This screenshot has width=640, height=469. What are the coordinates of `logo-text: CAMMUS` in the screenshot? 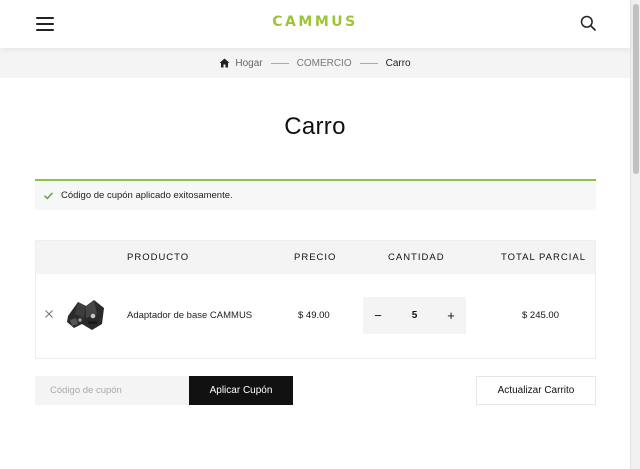 It's located at (314, 22).